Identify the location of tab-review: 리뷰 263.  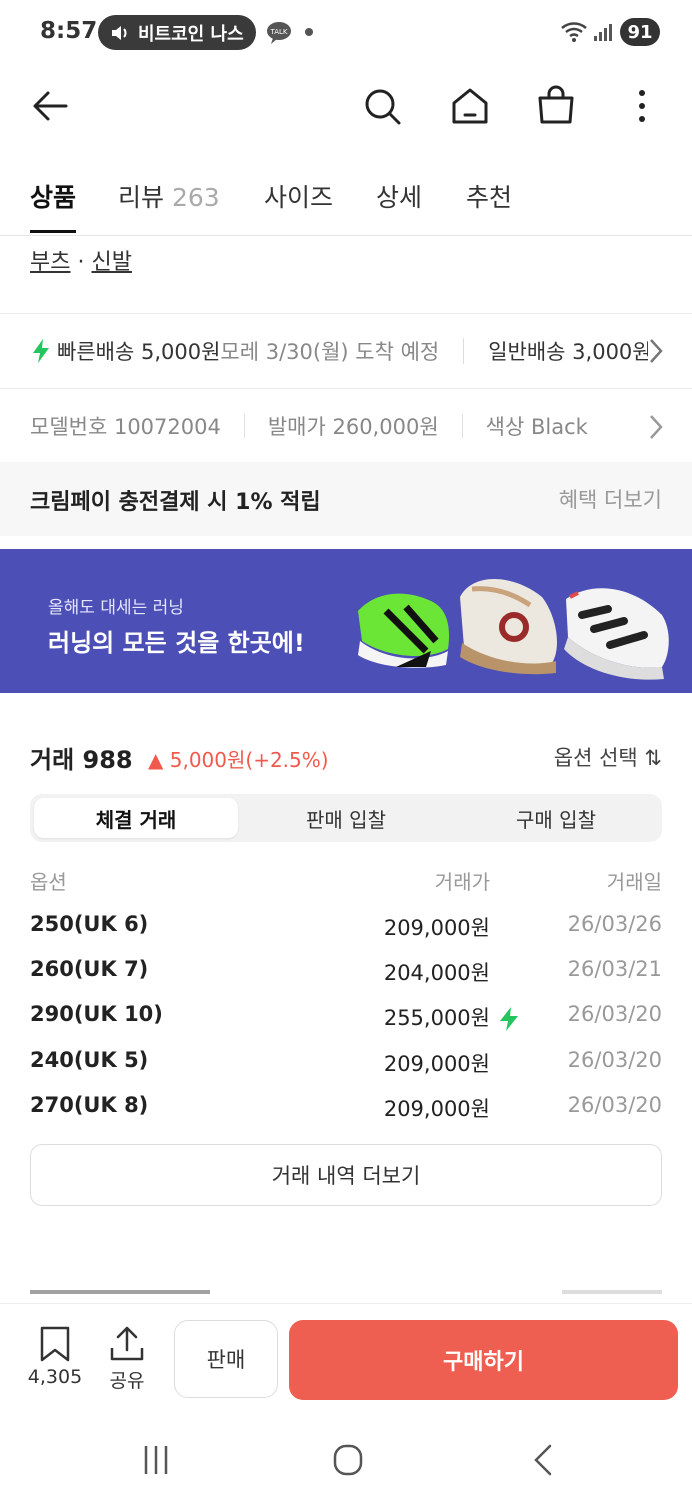
(169, 196).